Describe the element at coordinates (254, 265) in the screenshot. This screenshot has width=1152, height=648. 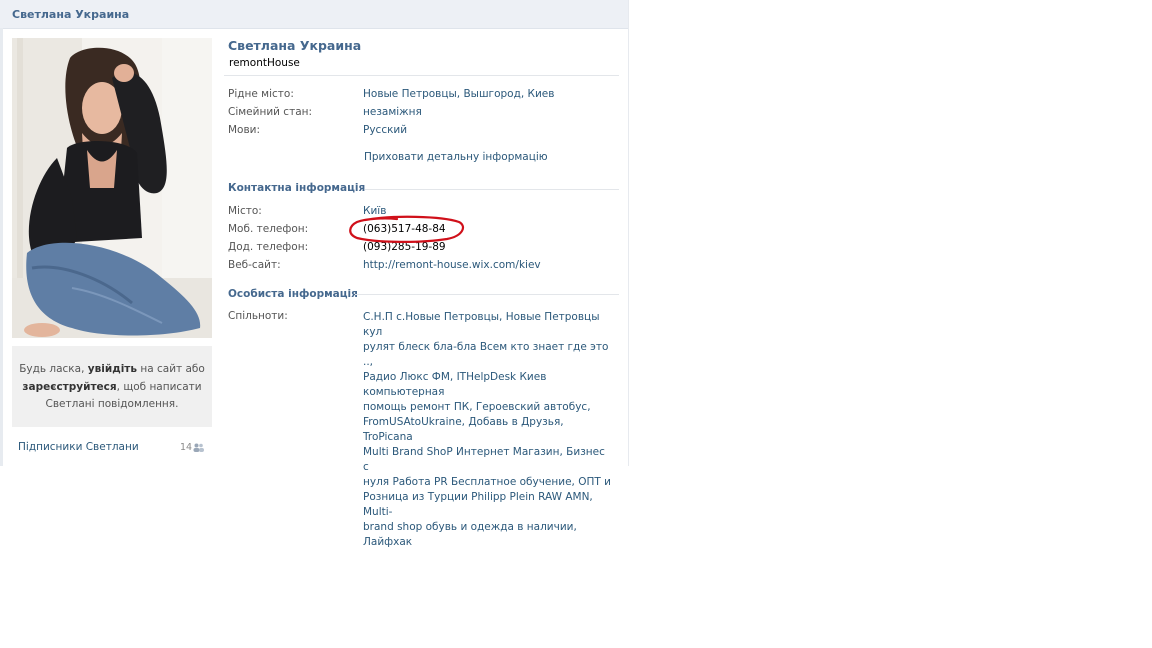
I see `contact-label: Веб-сайт:` at that location.